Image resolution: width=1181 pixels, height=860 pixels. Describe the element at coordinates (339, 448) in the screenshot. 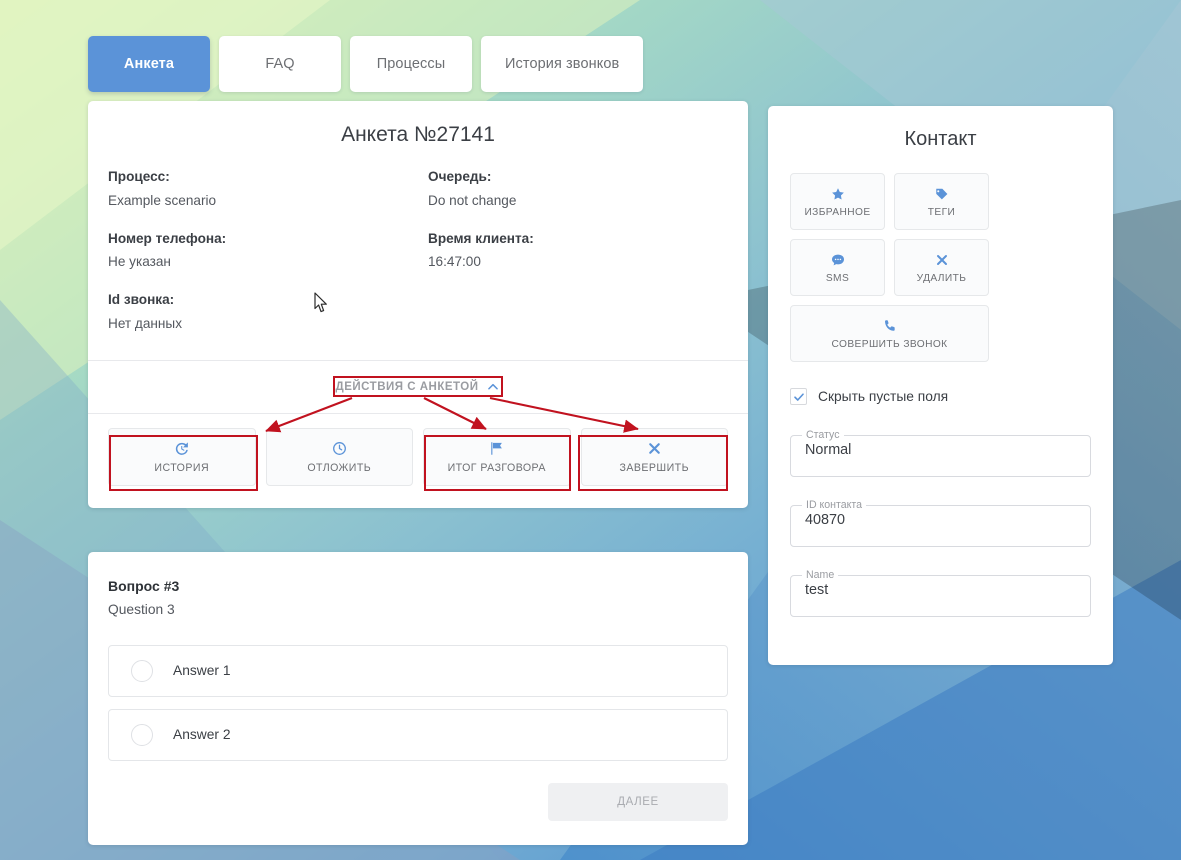

I see `clock-icon` at that location.